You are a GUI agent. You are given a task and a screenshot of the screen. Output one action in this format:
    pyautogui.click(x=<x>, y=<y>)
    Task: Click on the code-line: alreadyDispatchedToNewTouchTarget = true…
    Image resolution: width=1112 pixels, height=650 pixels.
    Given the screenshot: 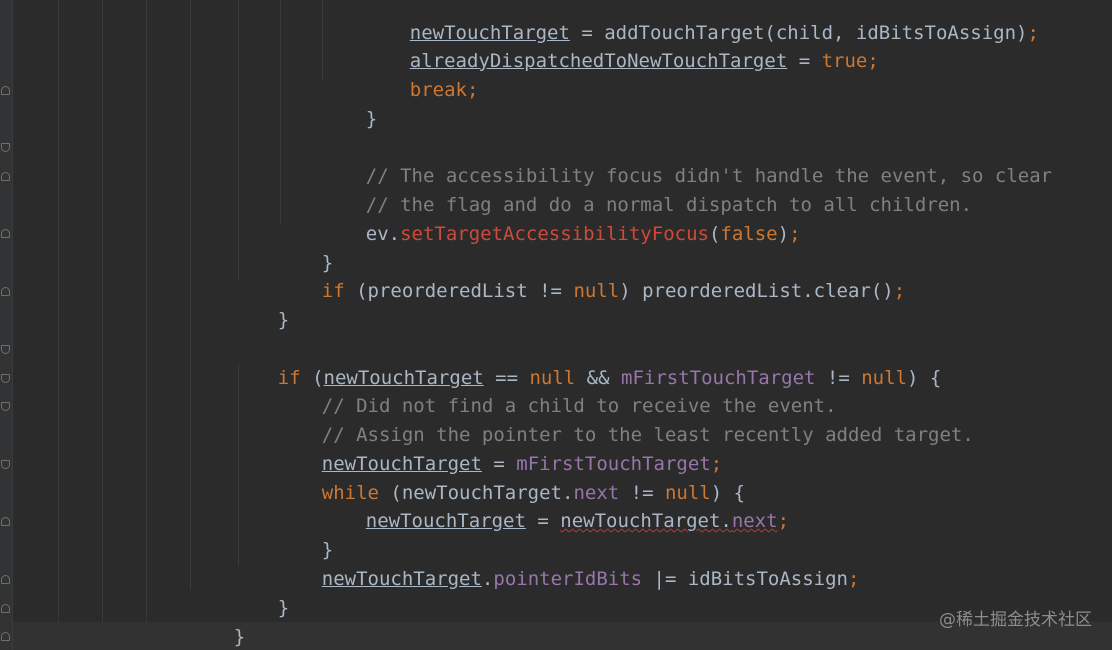 What is the action you would take?
    pyautogui.click(x=644, y=60)
    